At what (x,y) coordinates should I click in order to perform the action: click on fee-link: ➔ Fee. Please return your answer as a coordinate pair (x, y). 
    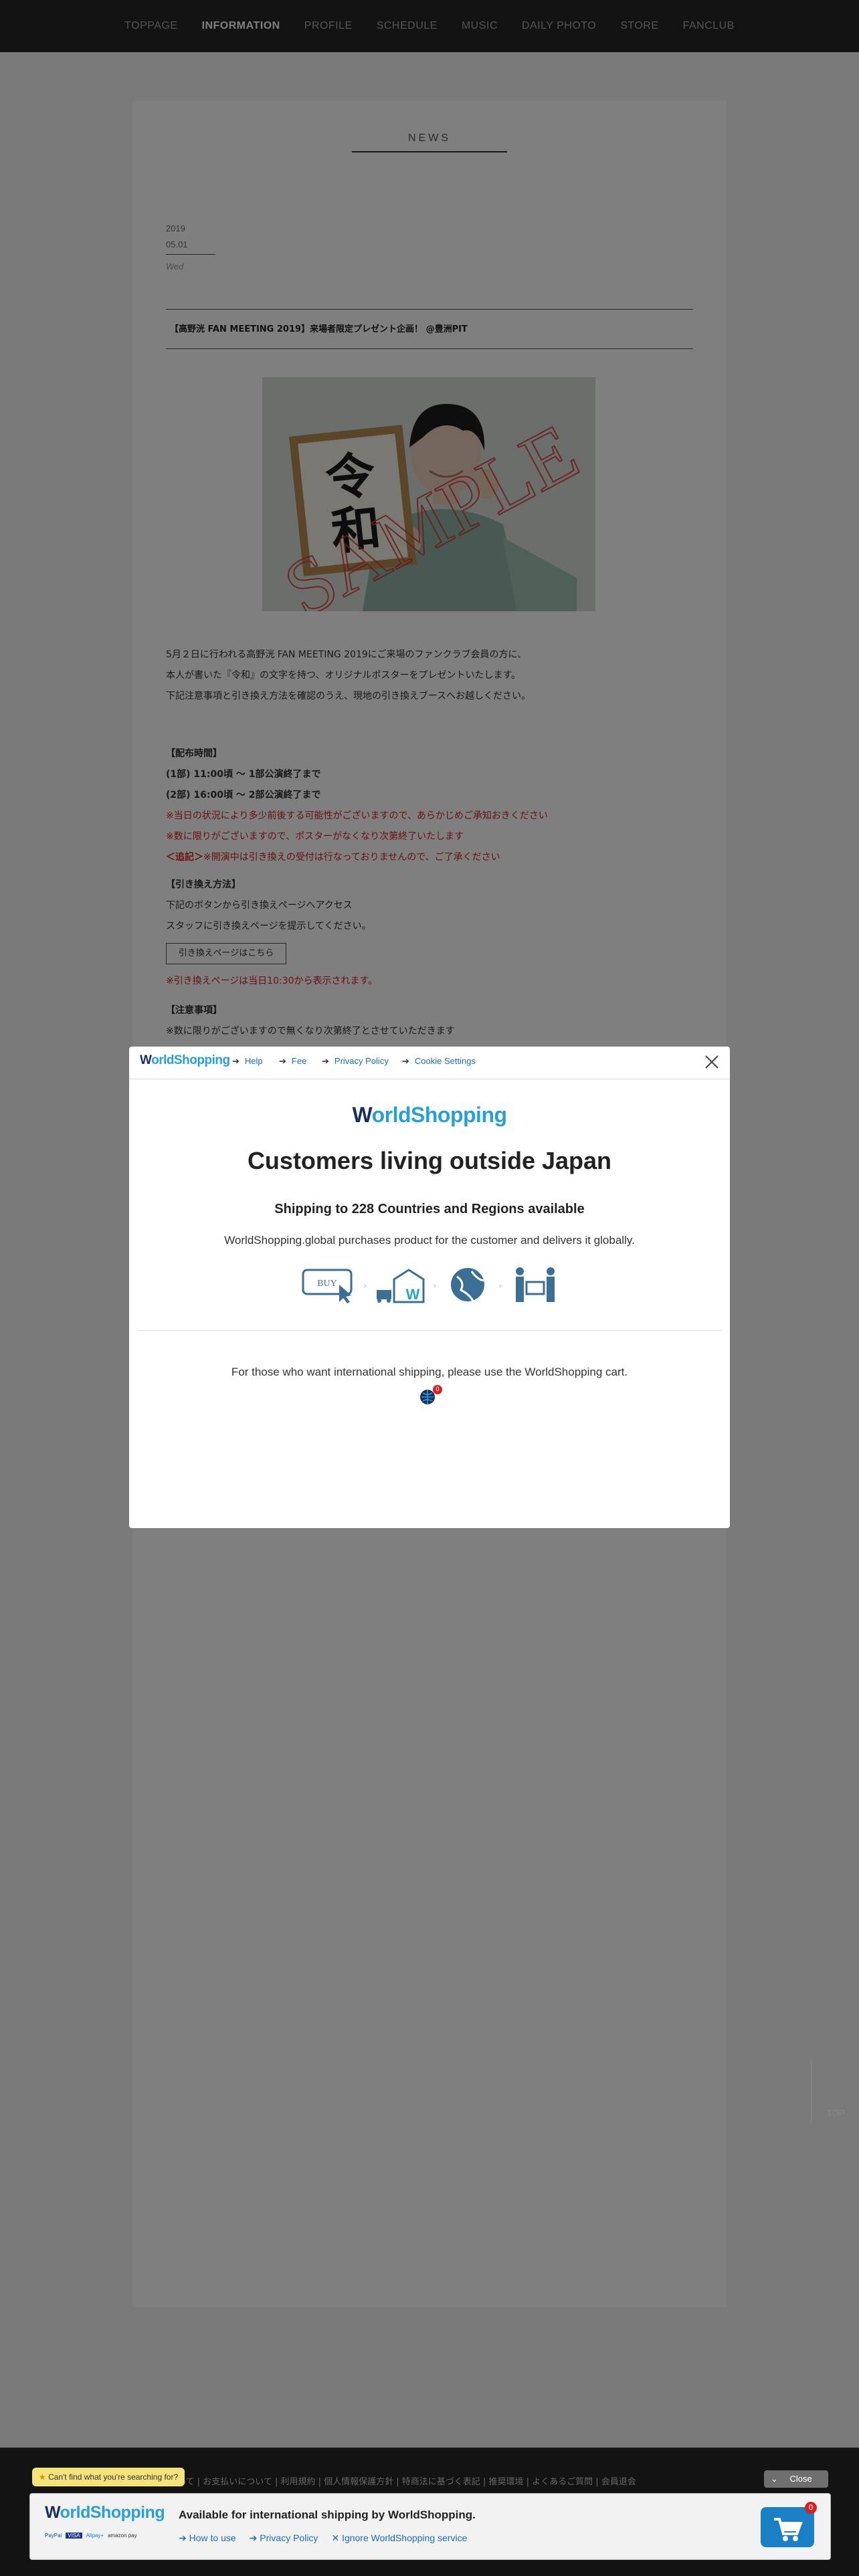
    Looking at the image, I should click on (292, 1062).